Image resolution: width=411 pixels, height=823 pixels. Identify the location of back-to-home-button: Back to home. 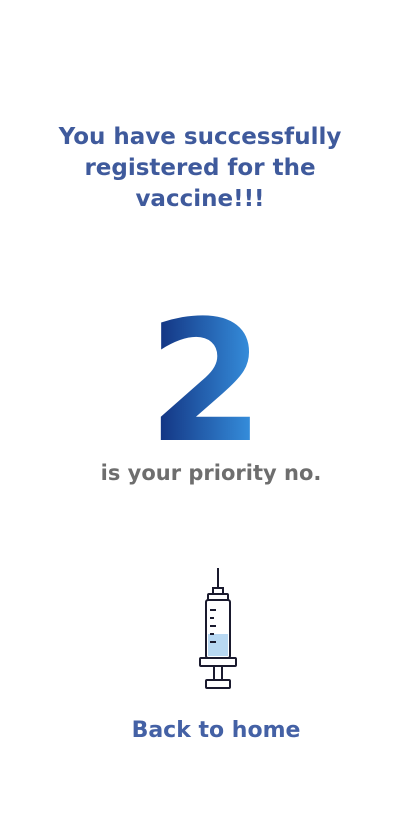
(205, 731).